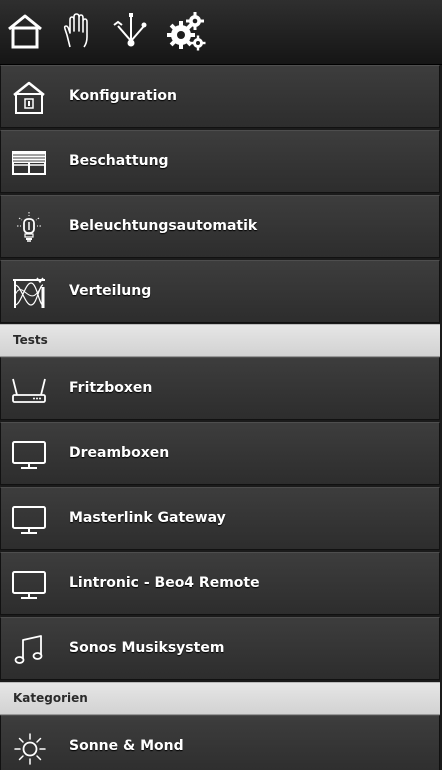 This screenshot has height=770, width=442. Describe the element at coordinates (220, 742) in the screenshot. I see `menu-item-sonne-mond: Sonne & Mond` at that location.